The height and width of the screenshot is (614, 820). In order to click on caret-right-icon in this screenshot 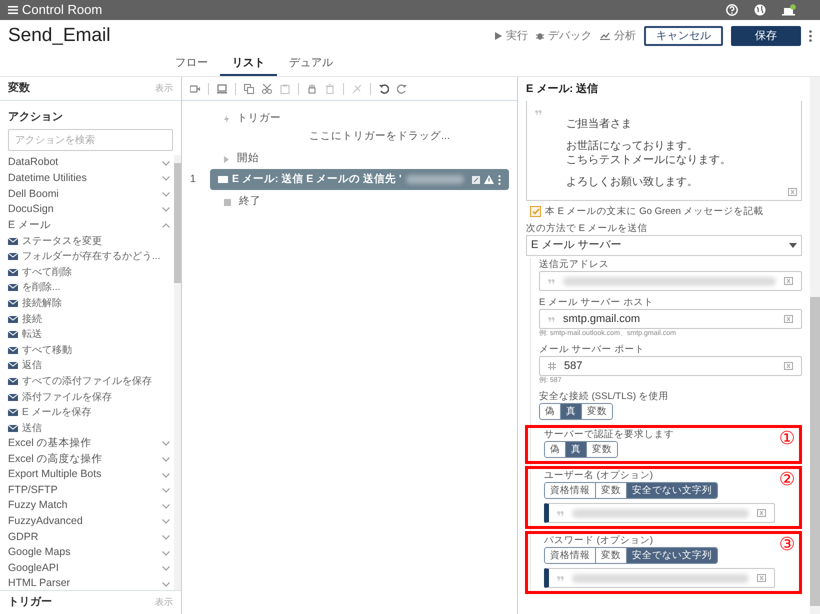, I will do `click(226, 159)`.